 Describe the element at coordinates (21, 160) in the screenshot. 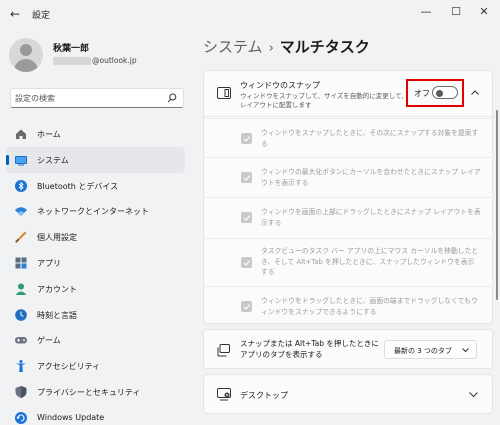

I see `system-icon` at that location.